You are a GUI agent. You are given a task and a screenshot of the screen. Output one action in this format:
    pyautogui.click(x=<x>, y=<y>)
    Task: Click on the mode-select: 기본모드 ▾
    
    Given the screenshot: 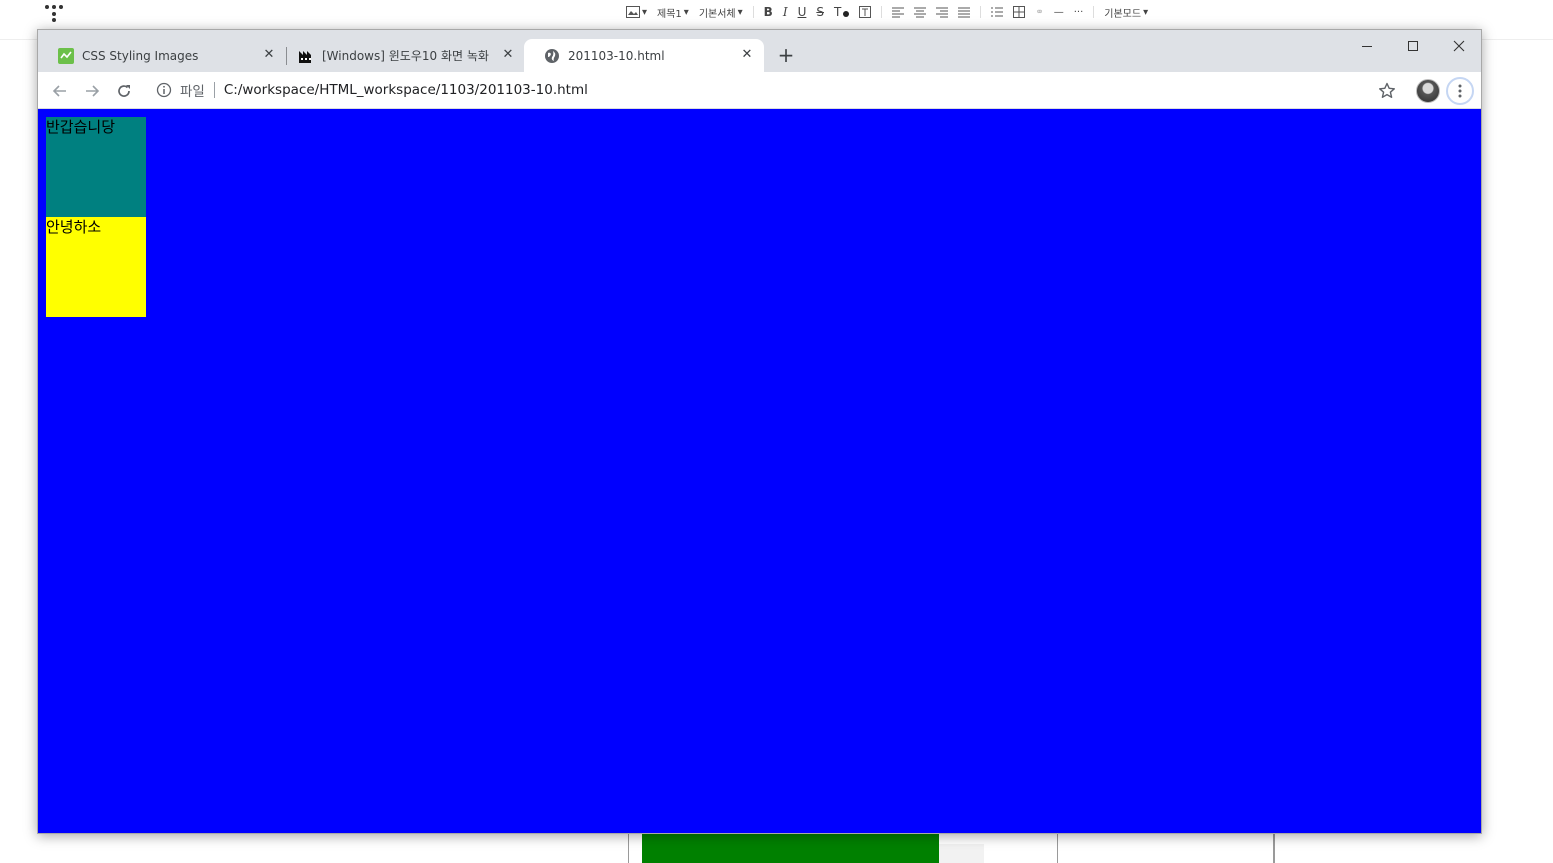 What is the action you would take?
    pyautogui.click(x=1126, y=12)
    